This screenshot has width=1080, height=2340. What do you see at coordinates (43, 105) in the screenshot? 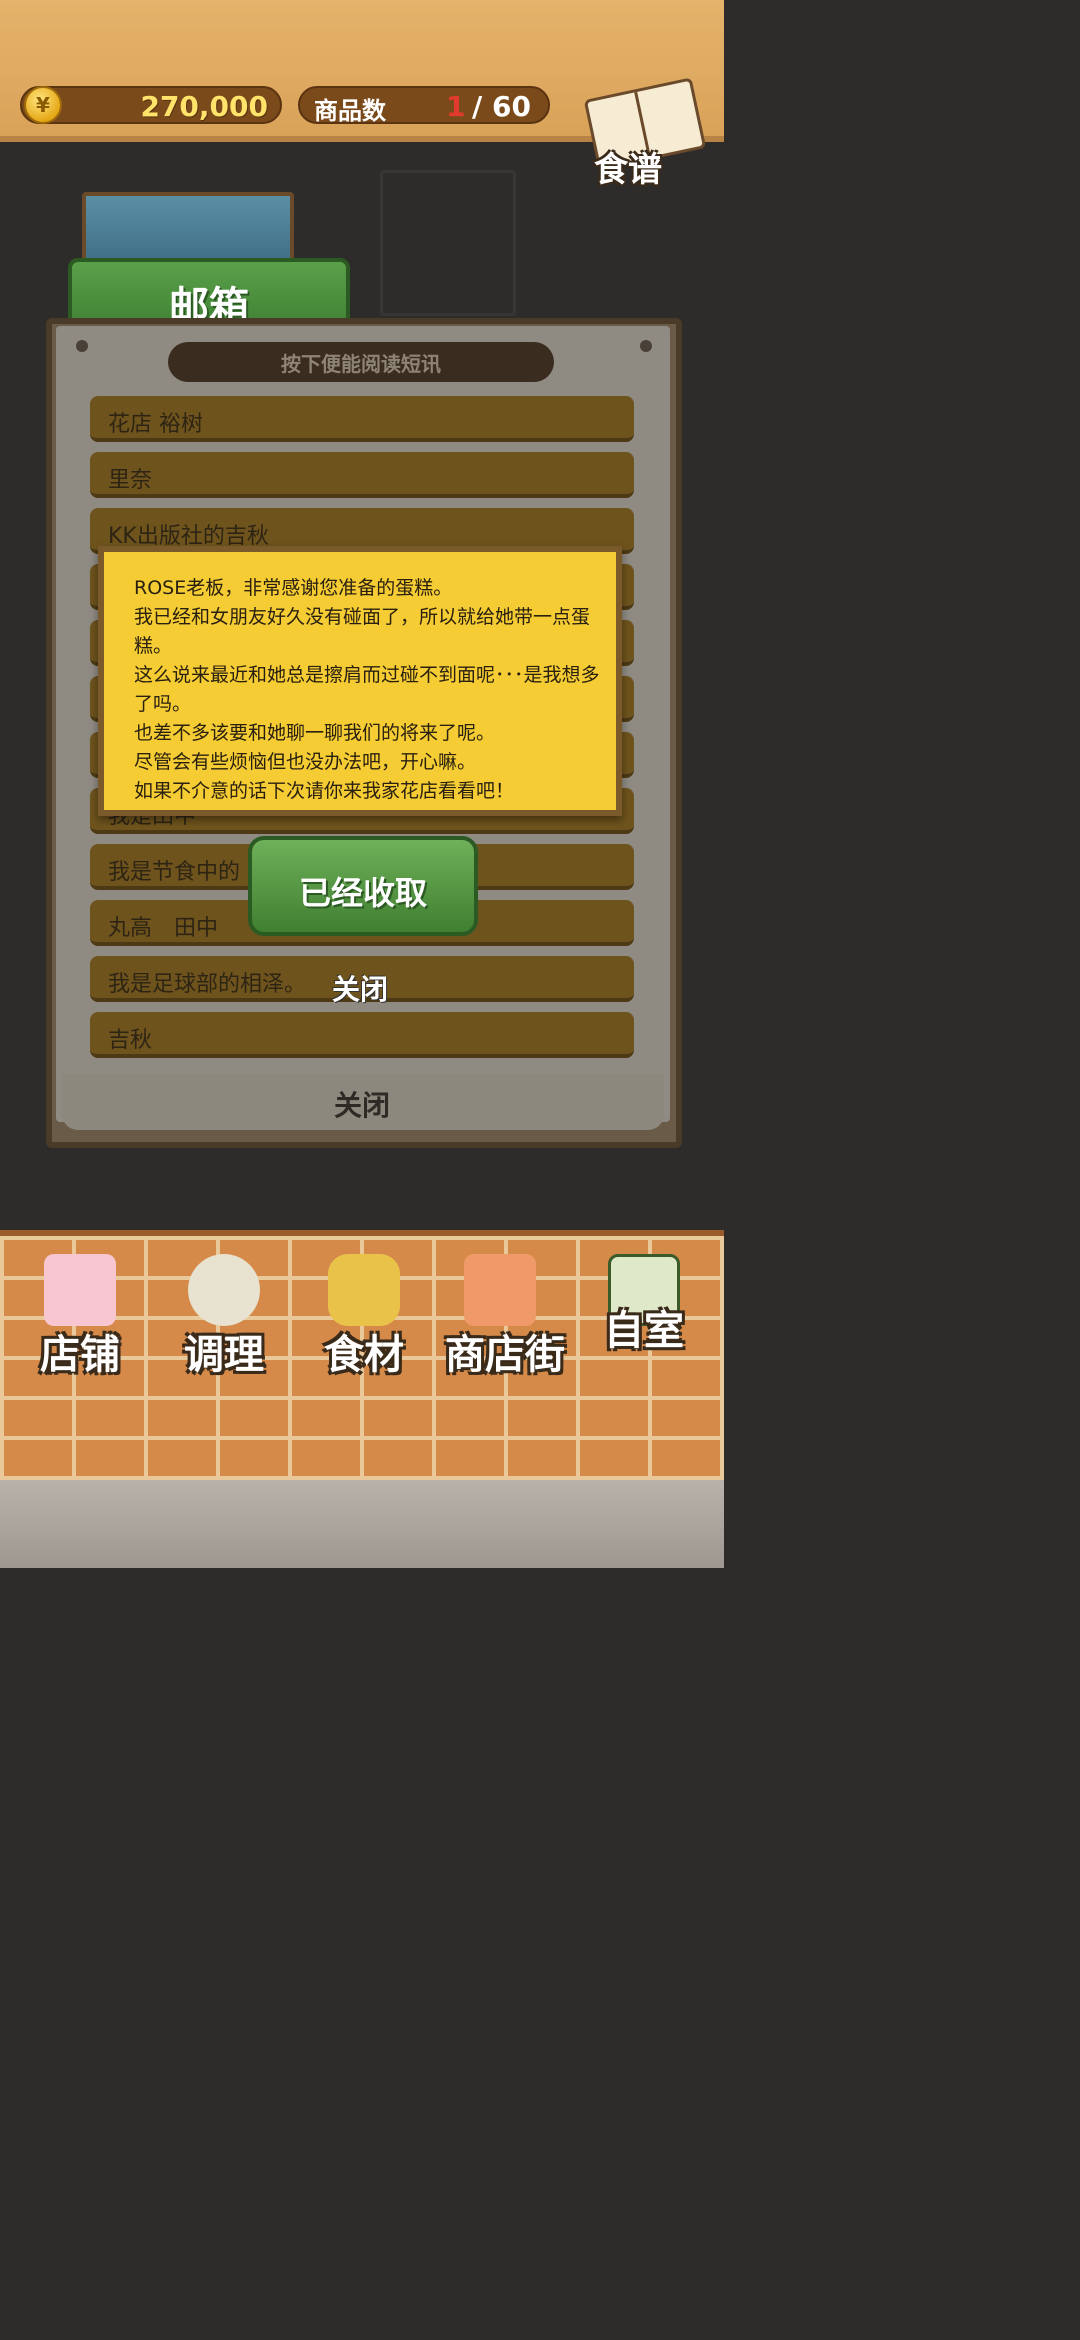
I see `yen-coin-icon: ¥` at bounding box center [43, 105].